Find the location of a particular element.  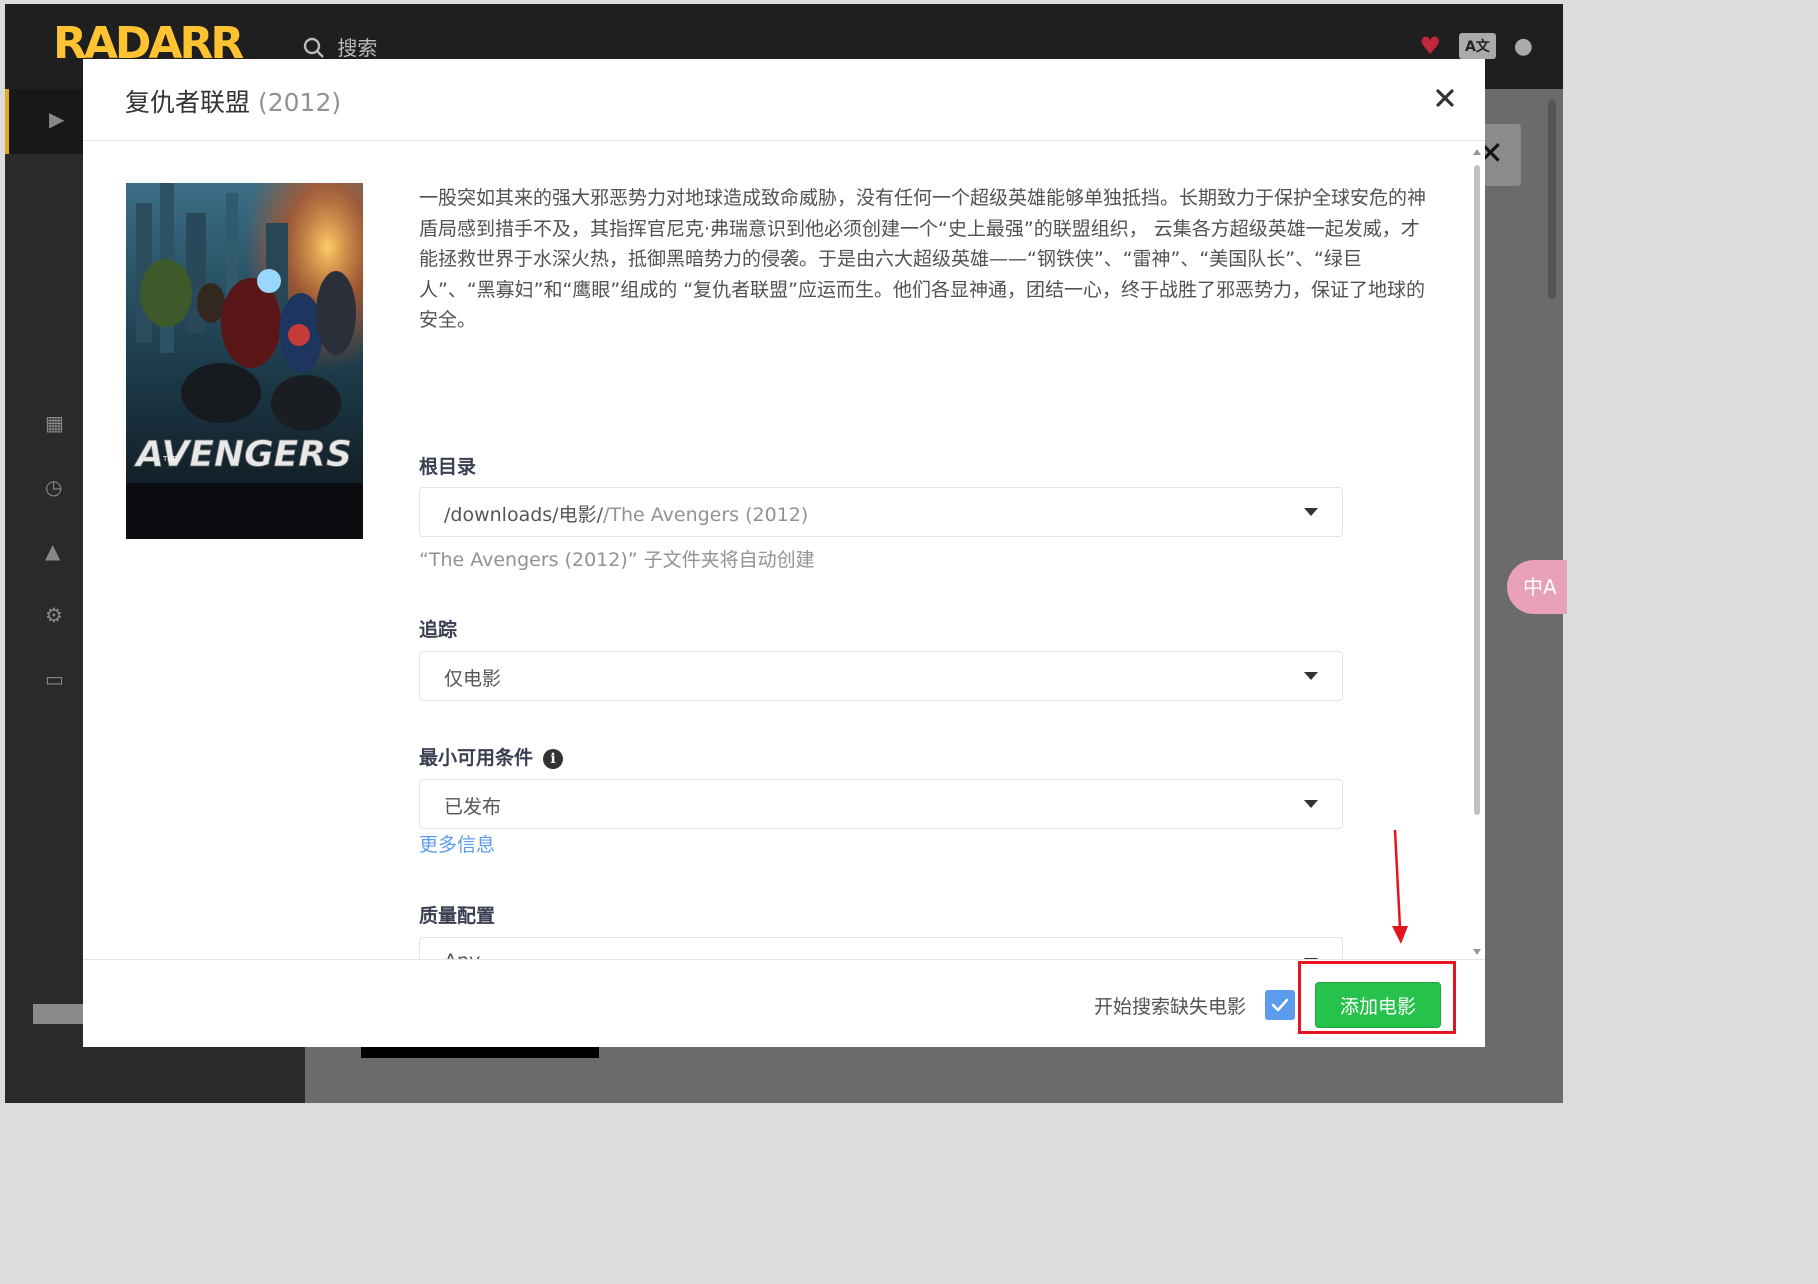

search-box: 搜索 is located at coordinates (340, 46).